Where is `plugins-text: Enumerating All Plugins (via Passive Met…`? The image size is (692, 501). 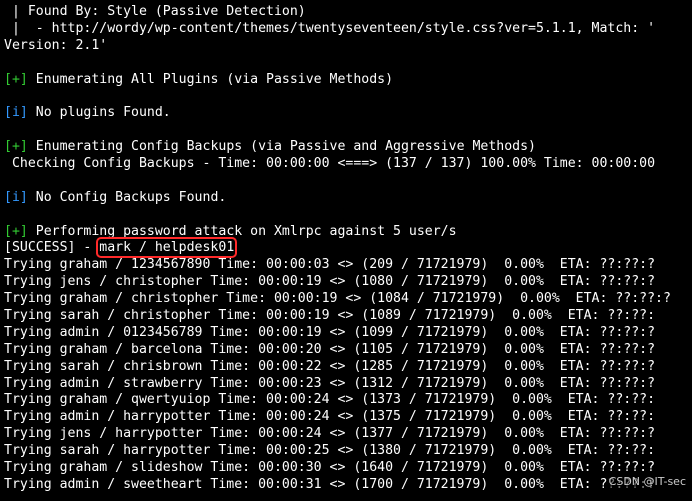
plugins-text: Enumerating All Plugins (via Passive Met… is located at coordinates (210, 79).